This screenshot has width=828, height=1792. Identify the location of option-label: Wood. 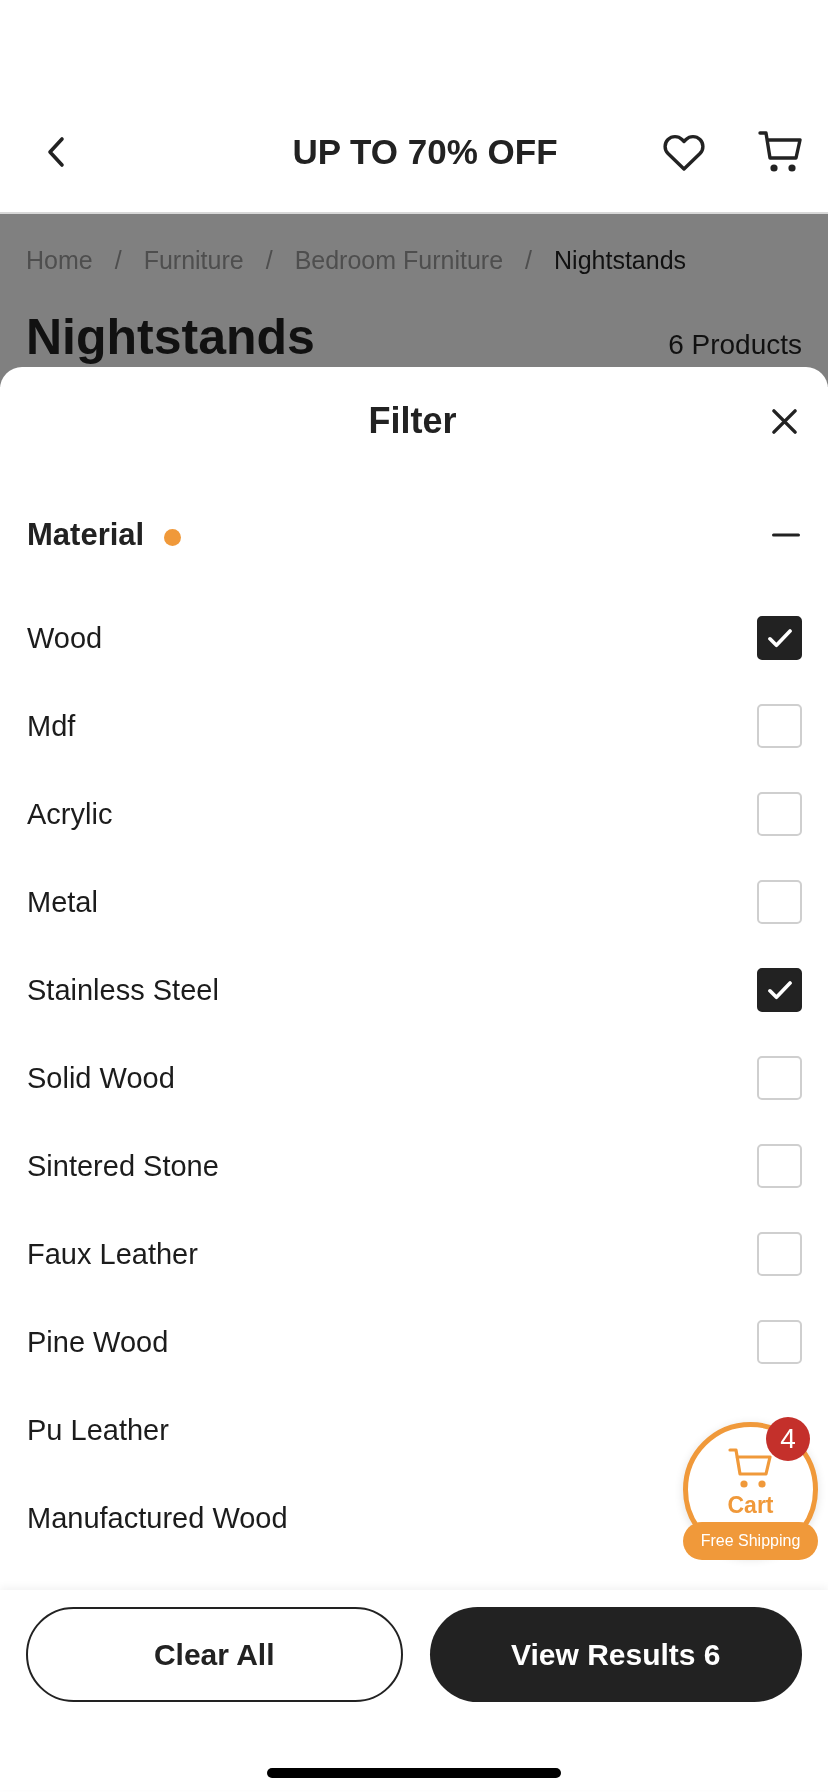
(65, 638).